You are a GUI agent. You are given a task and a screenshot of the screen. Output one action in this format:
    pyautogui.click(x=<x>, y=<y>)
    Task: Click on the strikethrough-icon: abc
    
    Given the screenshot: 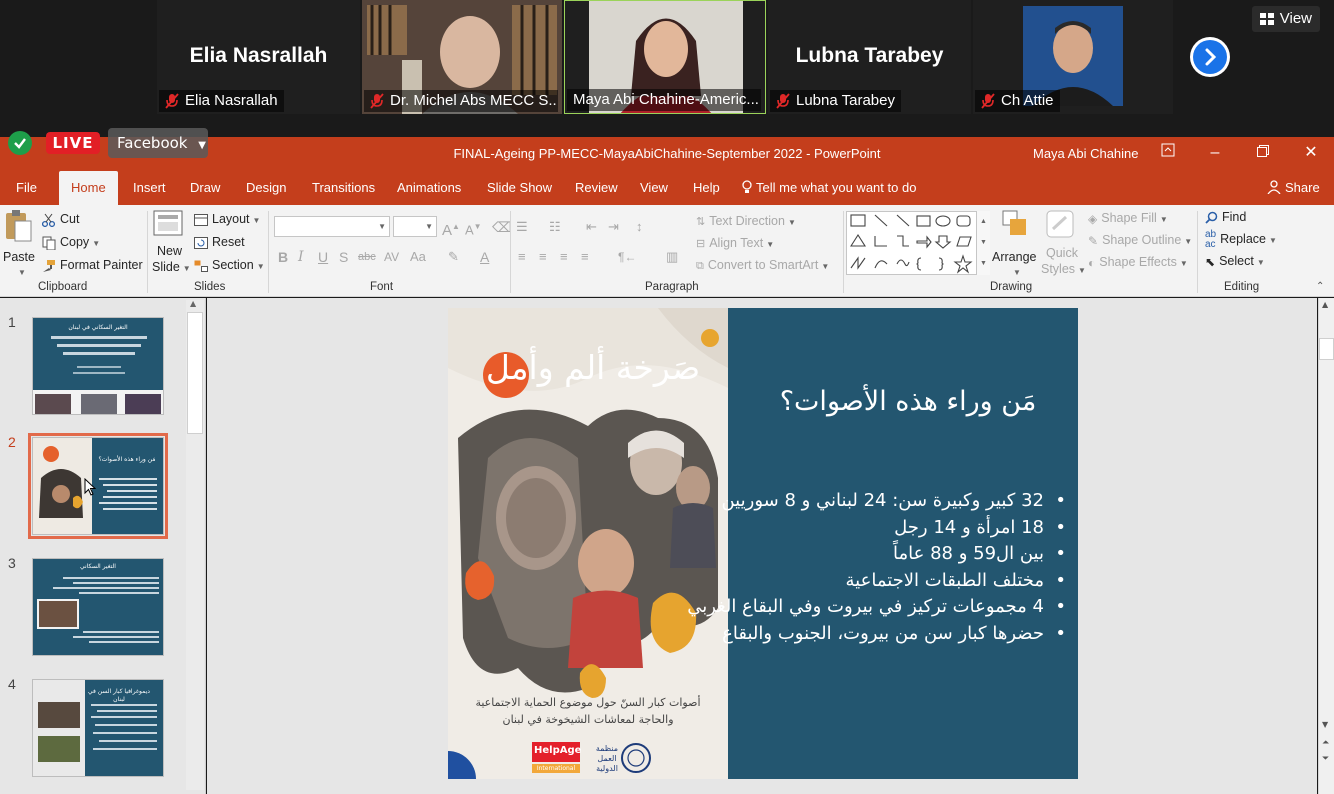 What is the action you would take?
    pyautogui.click(x=367, y=257)
    